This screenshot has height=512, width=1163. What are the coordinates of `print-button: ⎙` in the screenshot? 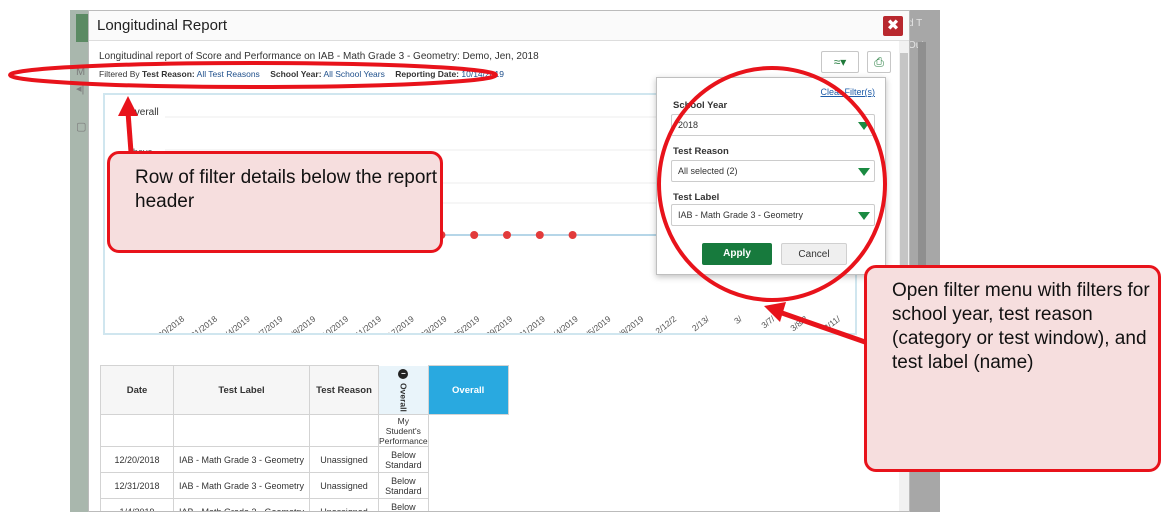 It's located at (879, 62).